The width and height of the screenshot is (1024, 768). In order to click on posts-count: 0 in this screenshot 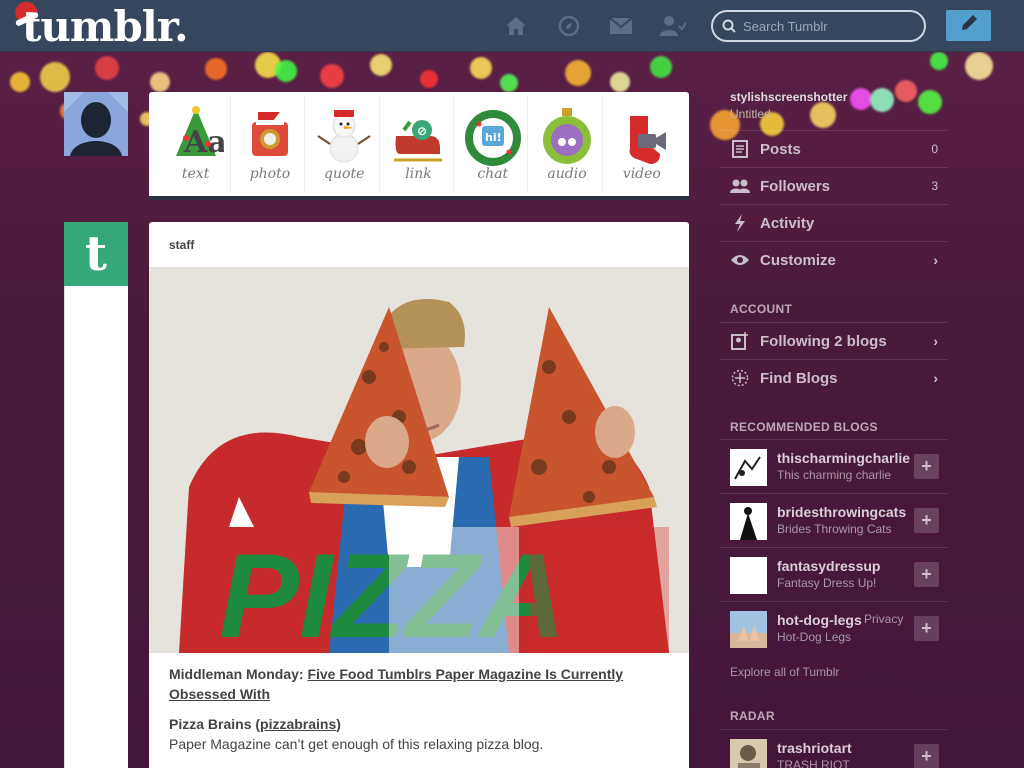, I will do `click(934, 149)`.